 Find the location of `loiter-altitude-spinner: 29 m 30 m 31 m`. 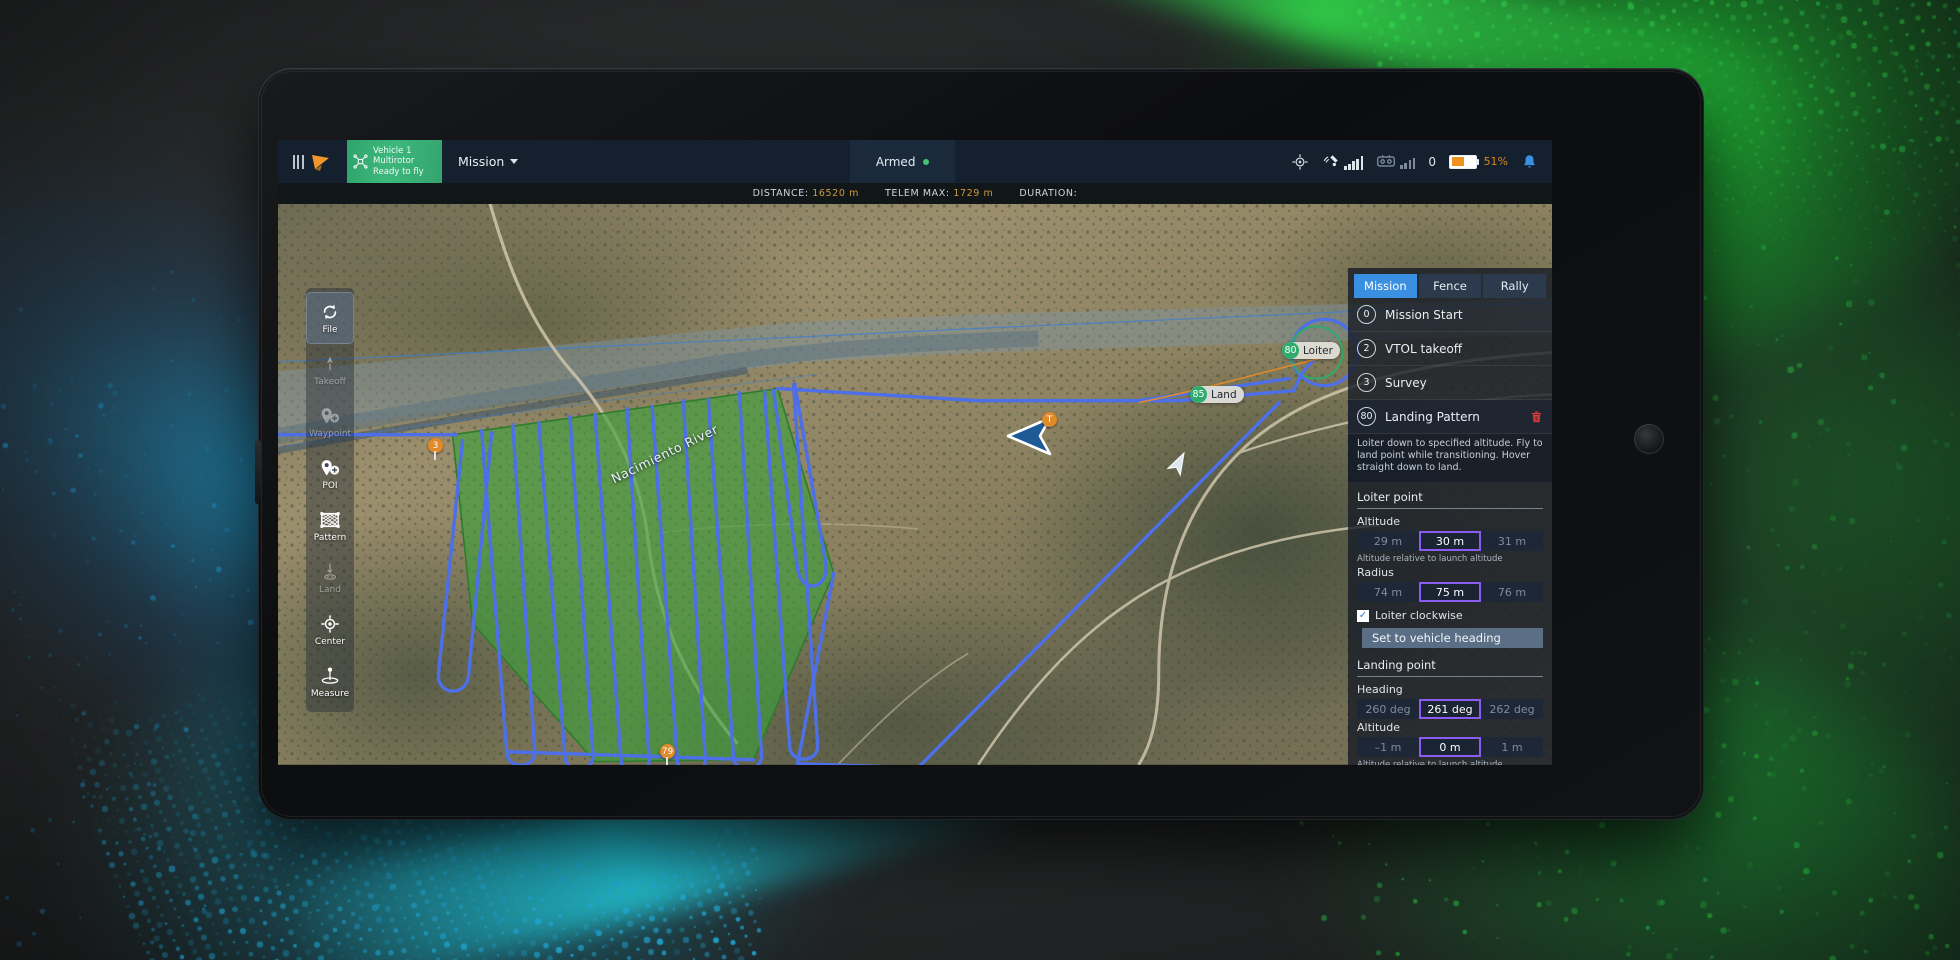

loiter-altitude-spinner: 29 m 30 m 31 m is located at coordinates (1450, 541).